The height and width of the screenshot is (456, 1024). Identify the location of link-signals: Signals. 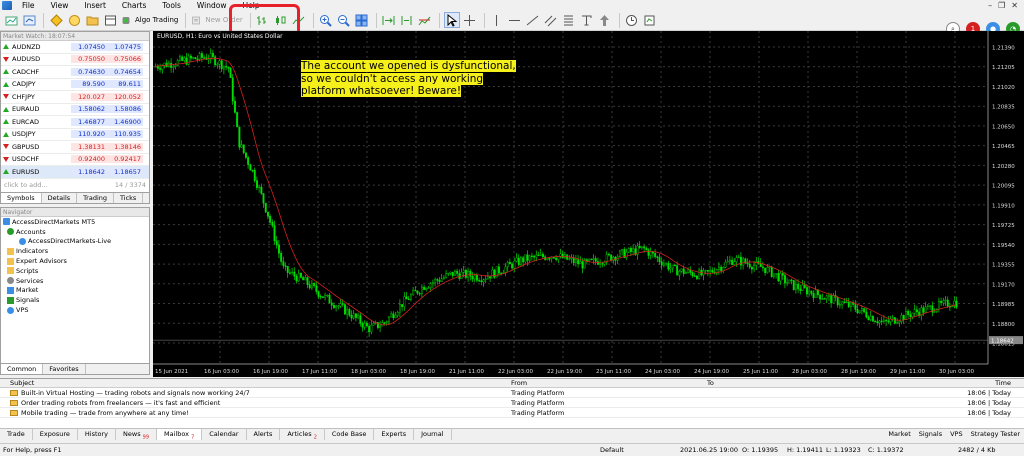
(930, 434).